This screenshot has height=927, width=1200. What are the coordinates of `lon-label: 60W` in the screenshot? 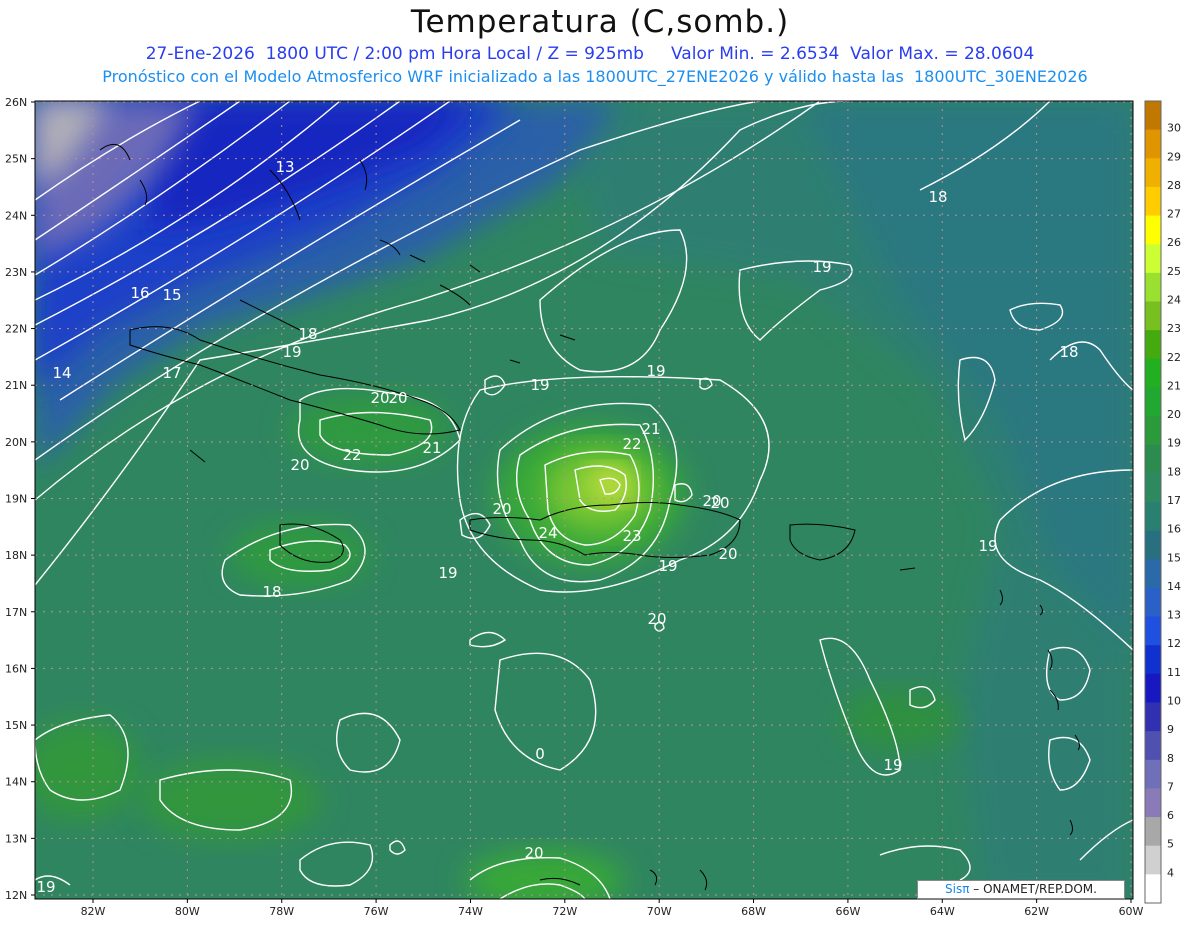 It's located at (1131, 911).